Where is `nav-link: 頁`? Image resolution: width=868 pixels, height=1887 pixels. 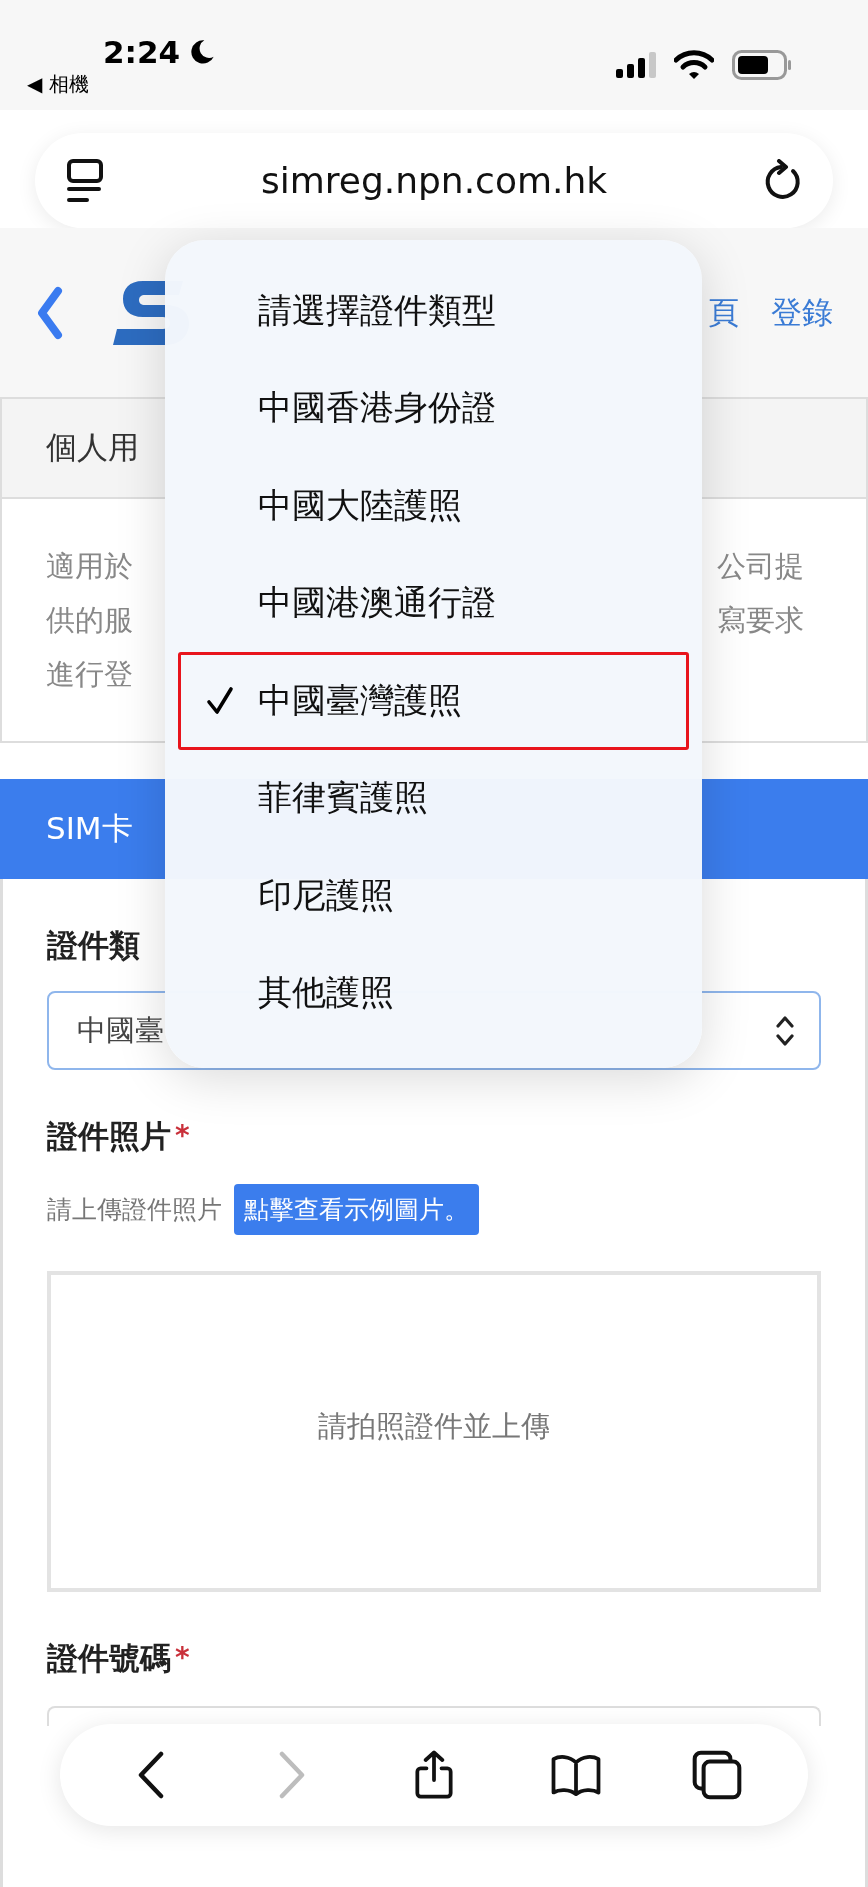 nav-link: 頁 is located at coordinates (723, 312).